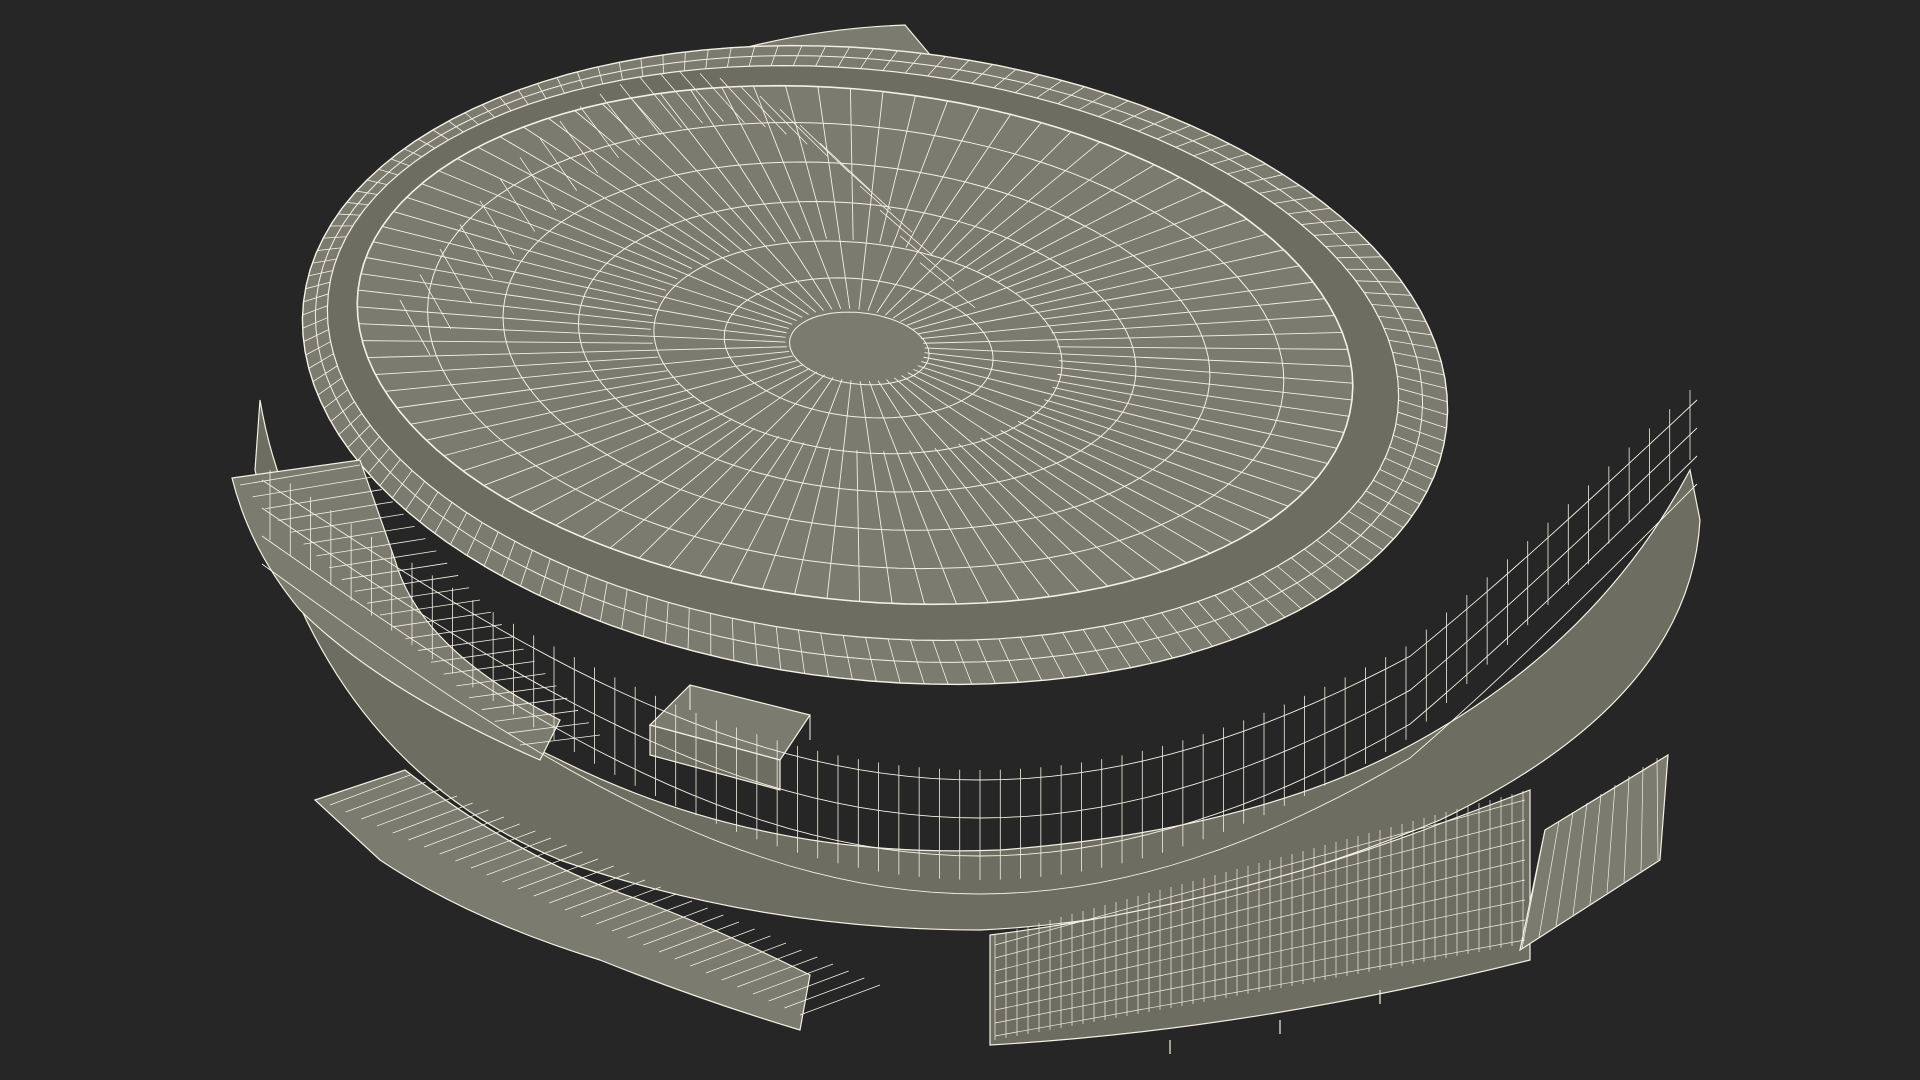 The height and width of the screenshot is (1080, 1920). What do you see at coordinates (1594, 852) in the screenshot?
I see `right-fin-panel` at bounding box center [1594, 852].